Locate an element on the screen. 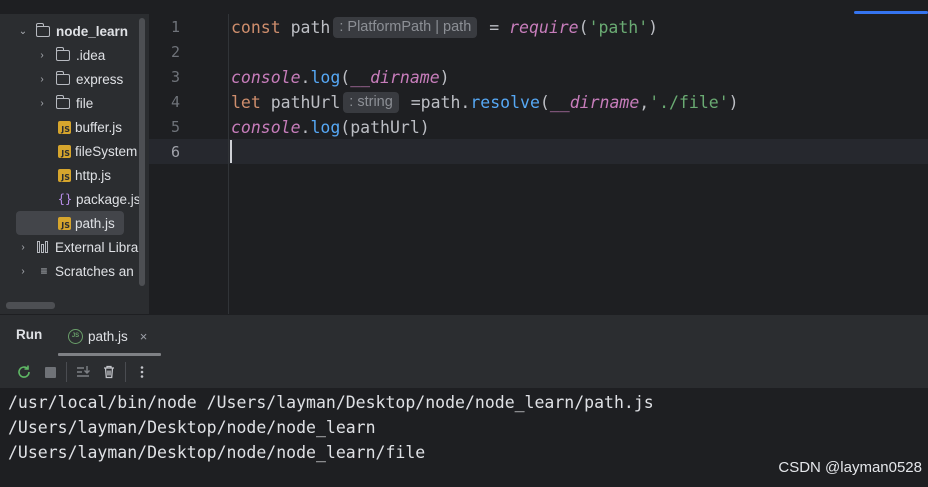 This screenshot has width=928, height=487. tree-item-label: .idea is located at coordinates (91, 55).